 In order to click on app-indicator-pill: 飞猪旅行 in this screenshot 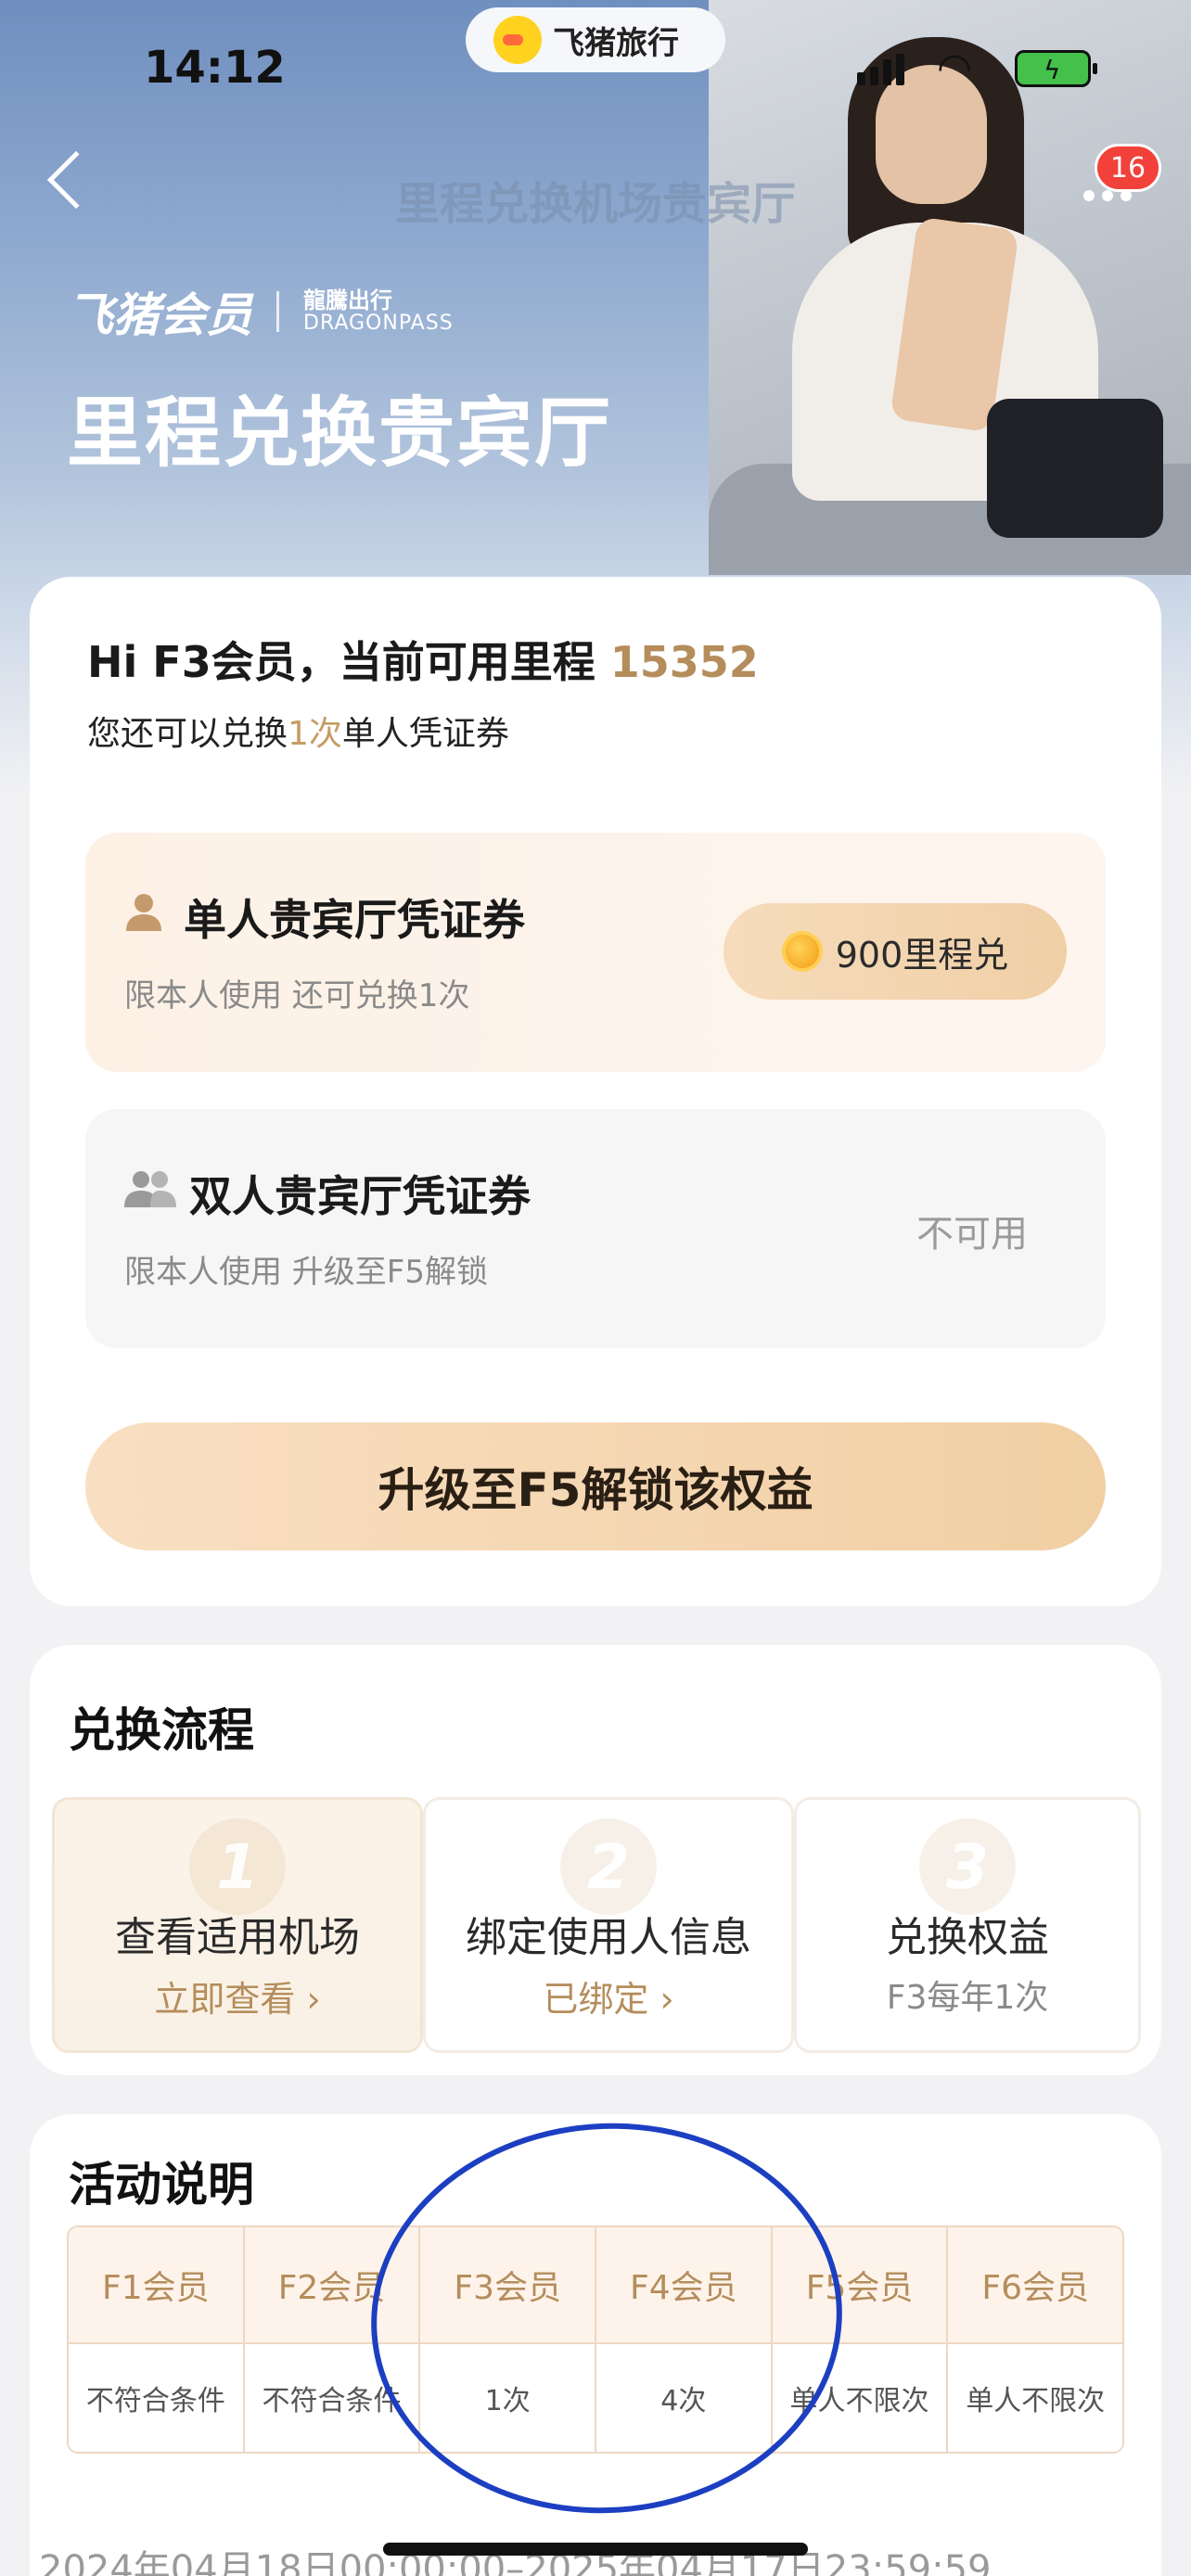, I will do `click(595, 39)`.